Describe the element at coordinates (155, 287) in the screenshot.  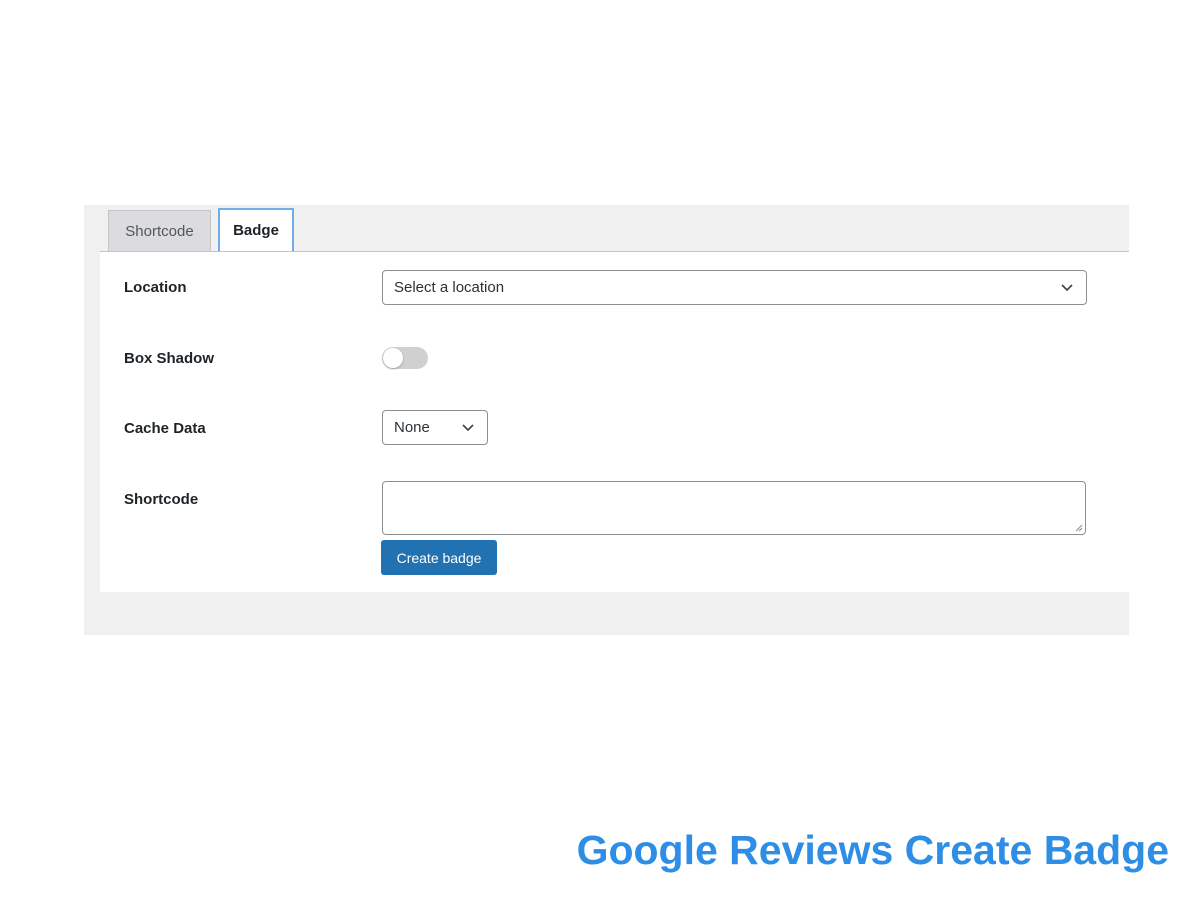
I see `location-label: Location` at that location.